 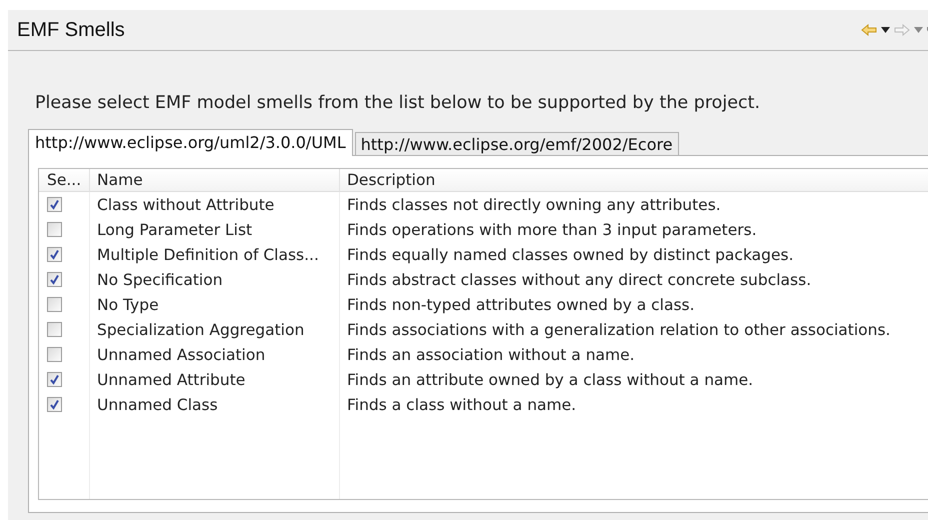 I want to click on table-cell: Specialization Aggregation, so click(x=200, y=329).